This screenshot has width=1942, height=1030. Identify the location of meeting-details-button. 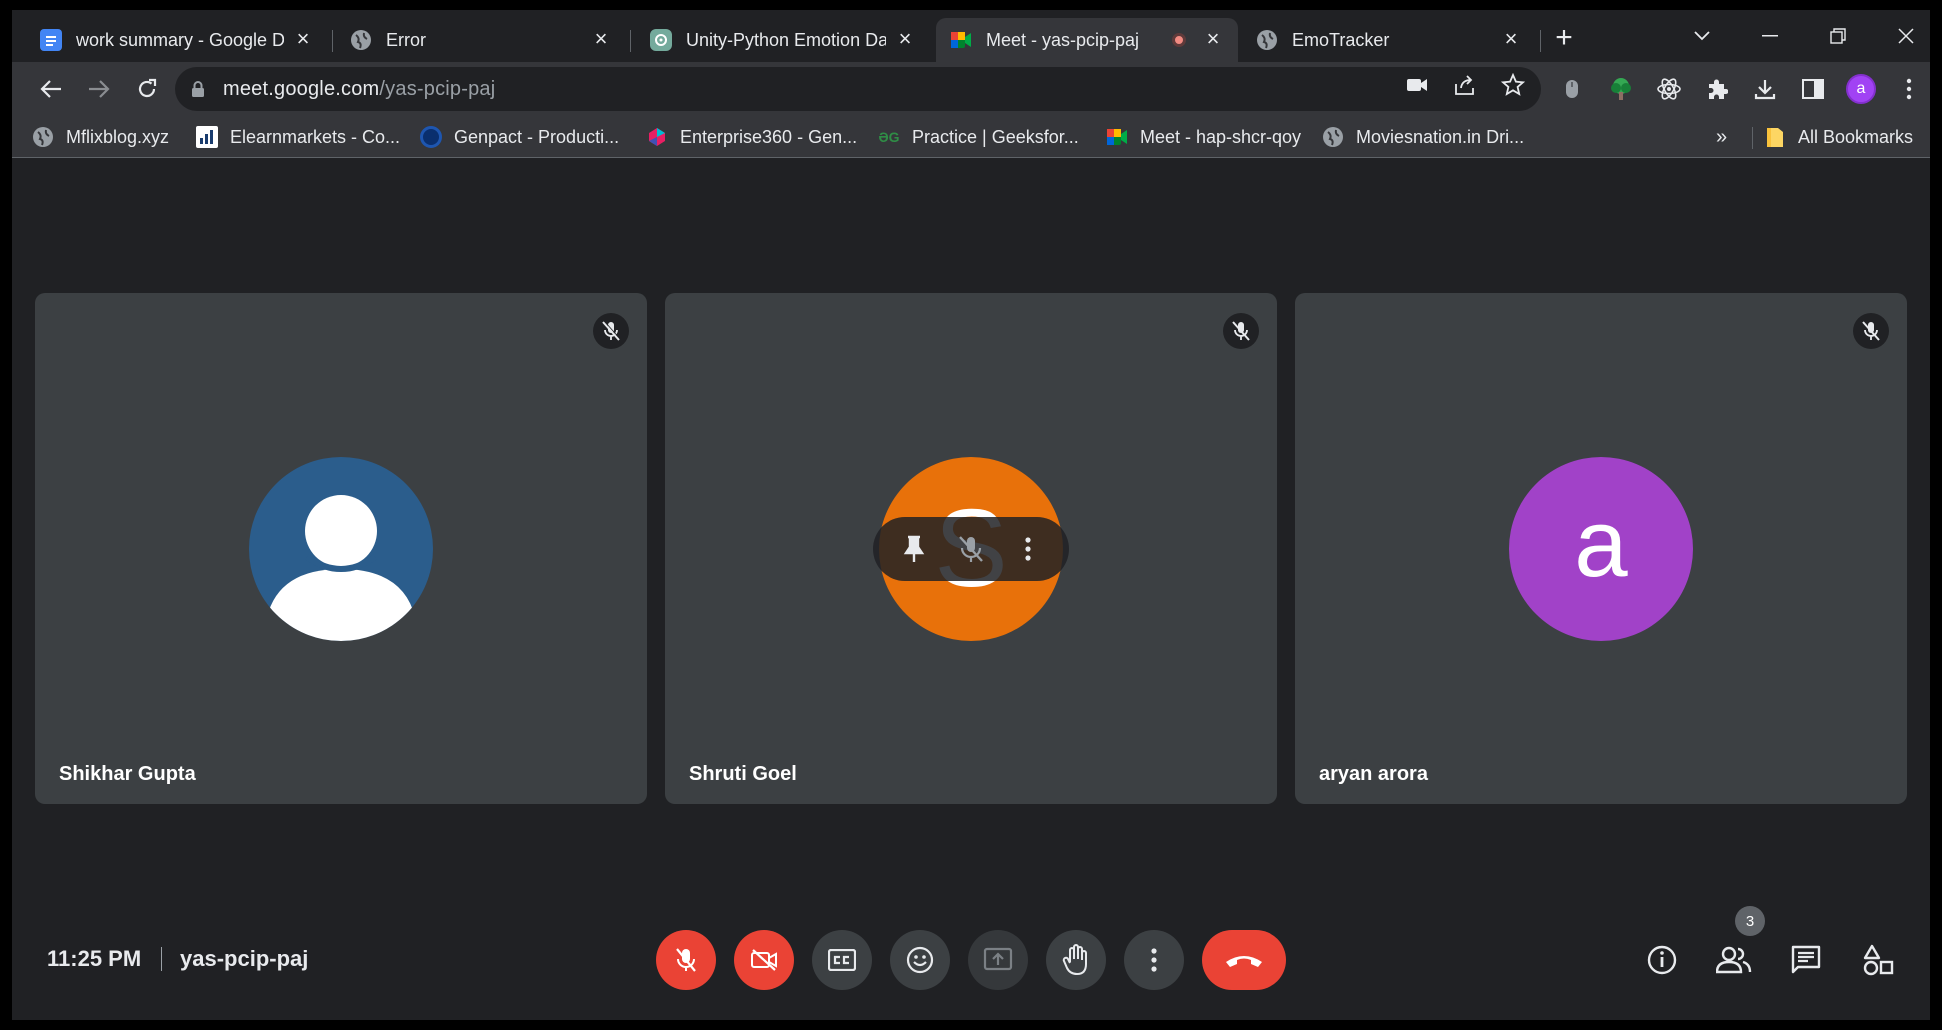
(1662, 960).